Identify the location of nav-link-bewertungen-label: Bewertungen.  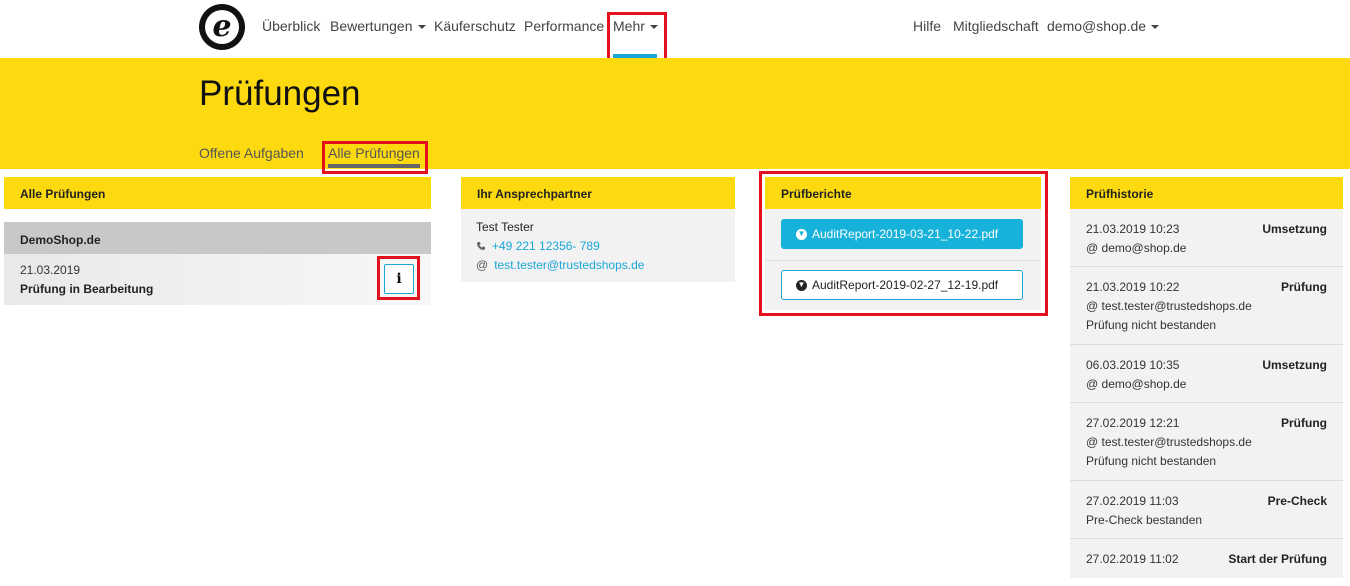
(371, 26).